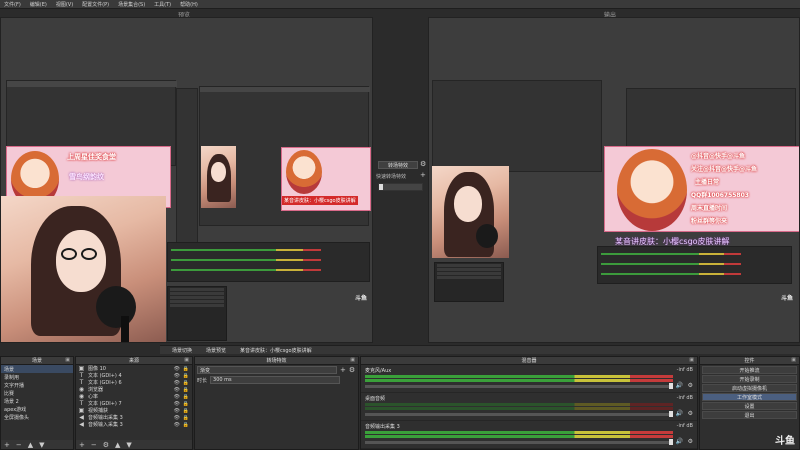 The width and height of the screenshot is (800, 450). Describe the element at coordinates (64, 4) in the screenshot. I see `menu-view: 视图(V)` at that location.